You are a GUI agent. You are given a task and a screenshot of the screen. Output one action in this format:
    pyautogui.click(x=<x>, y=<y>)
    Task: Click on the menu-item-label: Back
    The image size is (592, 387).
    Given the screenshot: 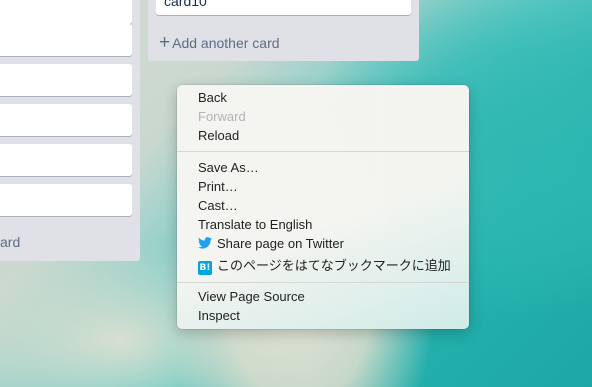 What is the action you would take?
    pyautogui.click(x=212, y=97)
    